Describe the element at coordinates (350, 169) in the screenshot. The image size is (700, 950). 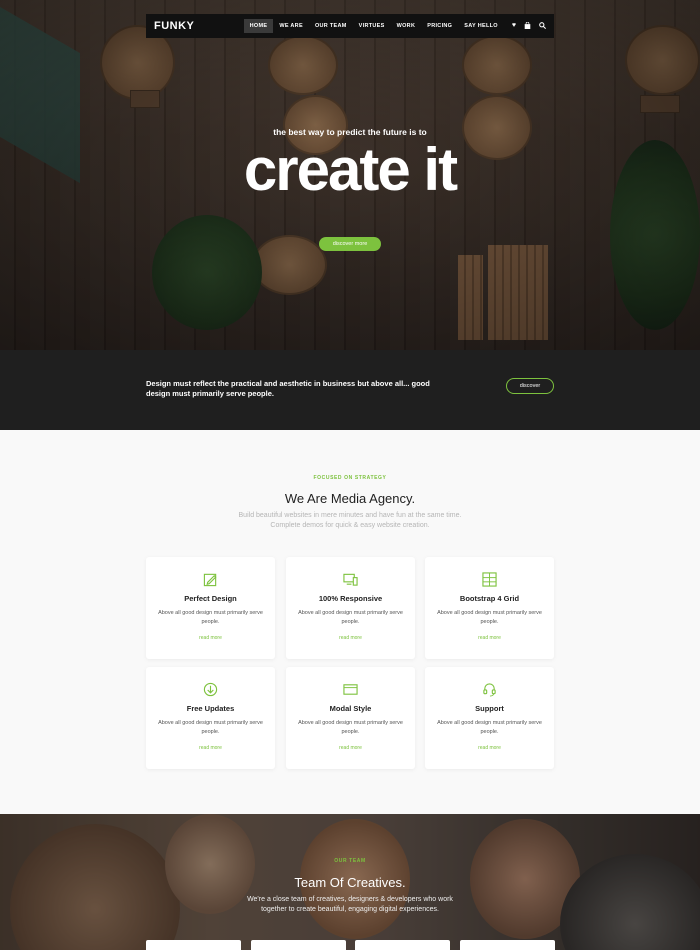
I see `hero-title: create it` at that location.